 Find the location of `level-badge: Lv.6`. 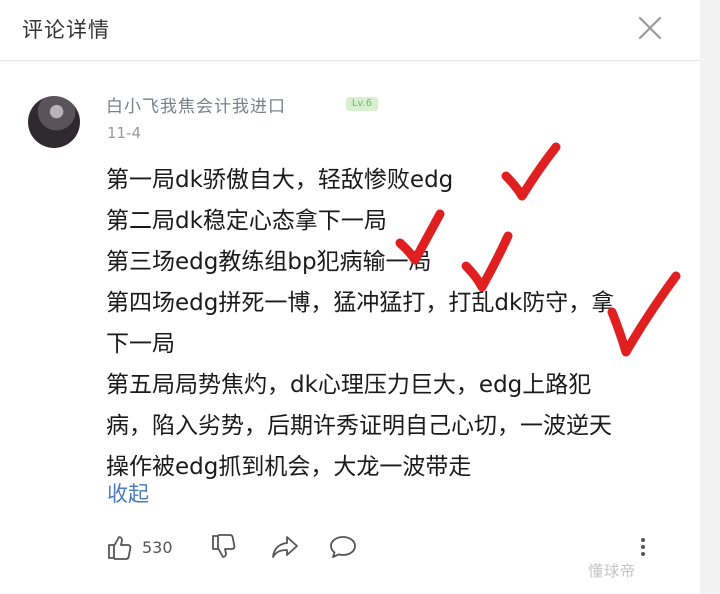

level-badge: Lv.6 is located at coordinates (362, 104).